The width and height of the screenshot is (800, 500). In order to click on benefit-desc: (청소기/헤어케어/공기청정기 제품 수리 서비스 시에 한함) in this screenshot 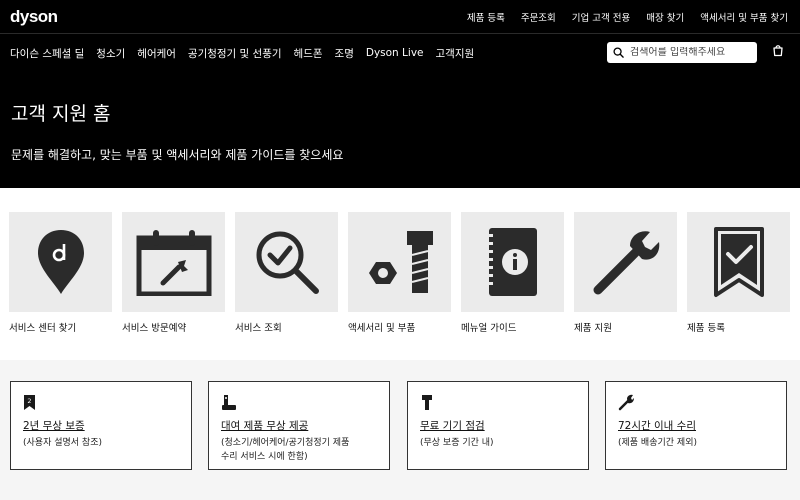, I will do `click(299, 450)`.